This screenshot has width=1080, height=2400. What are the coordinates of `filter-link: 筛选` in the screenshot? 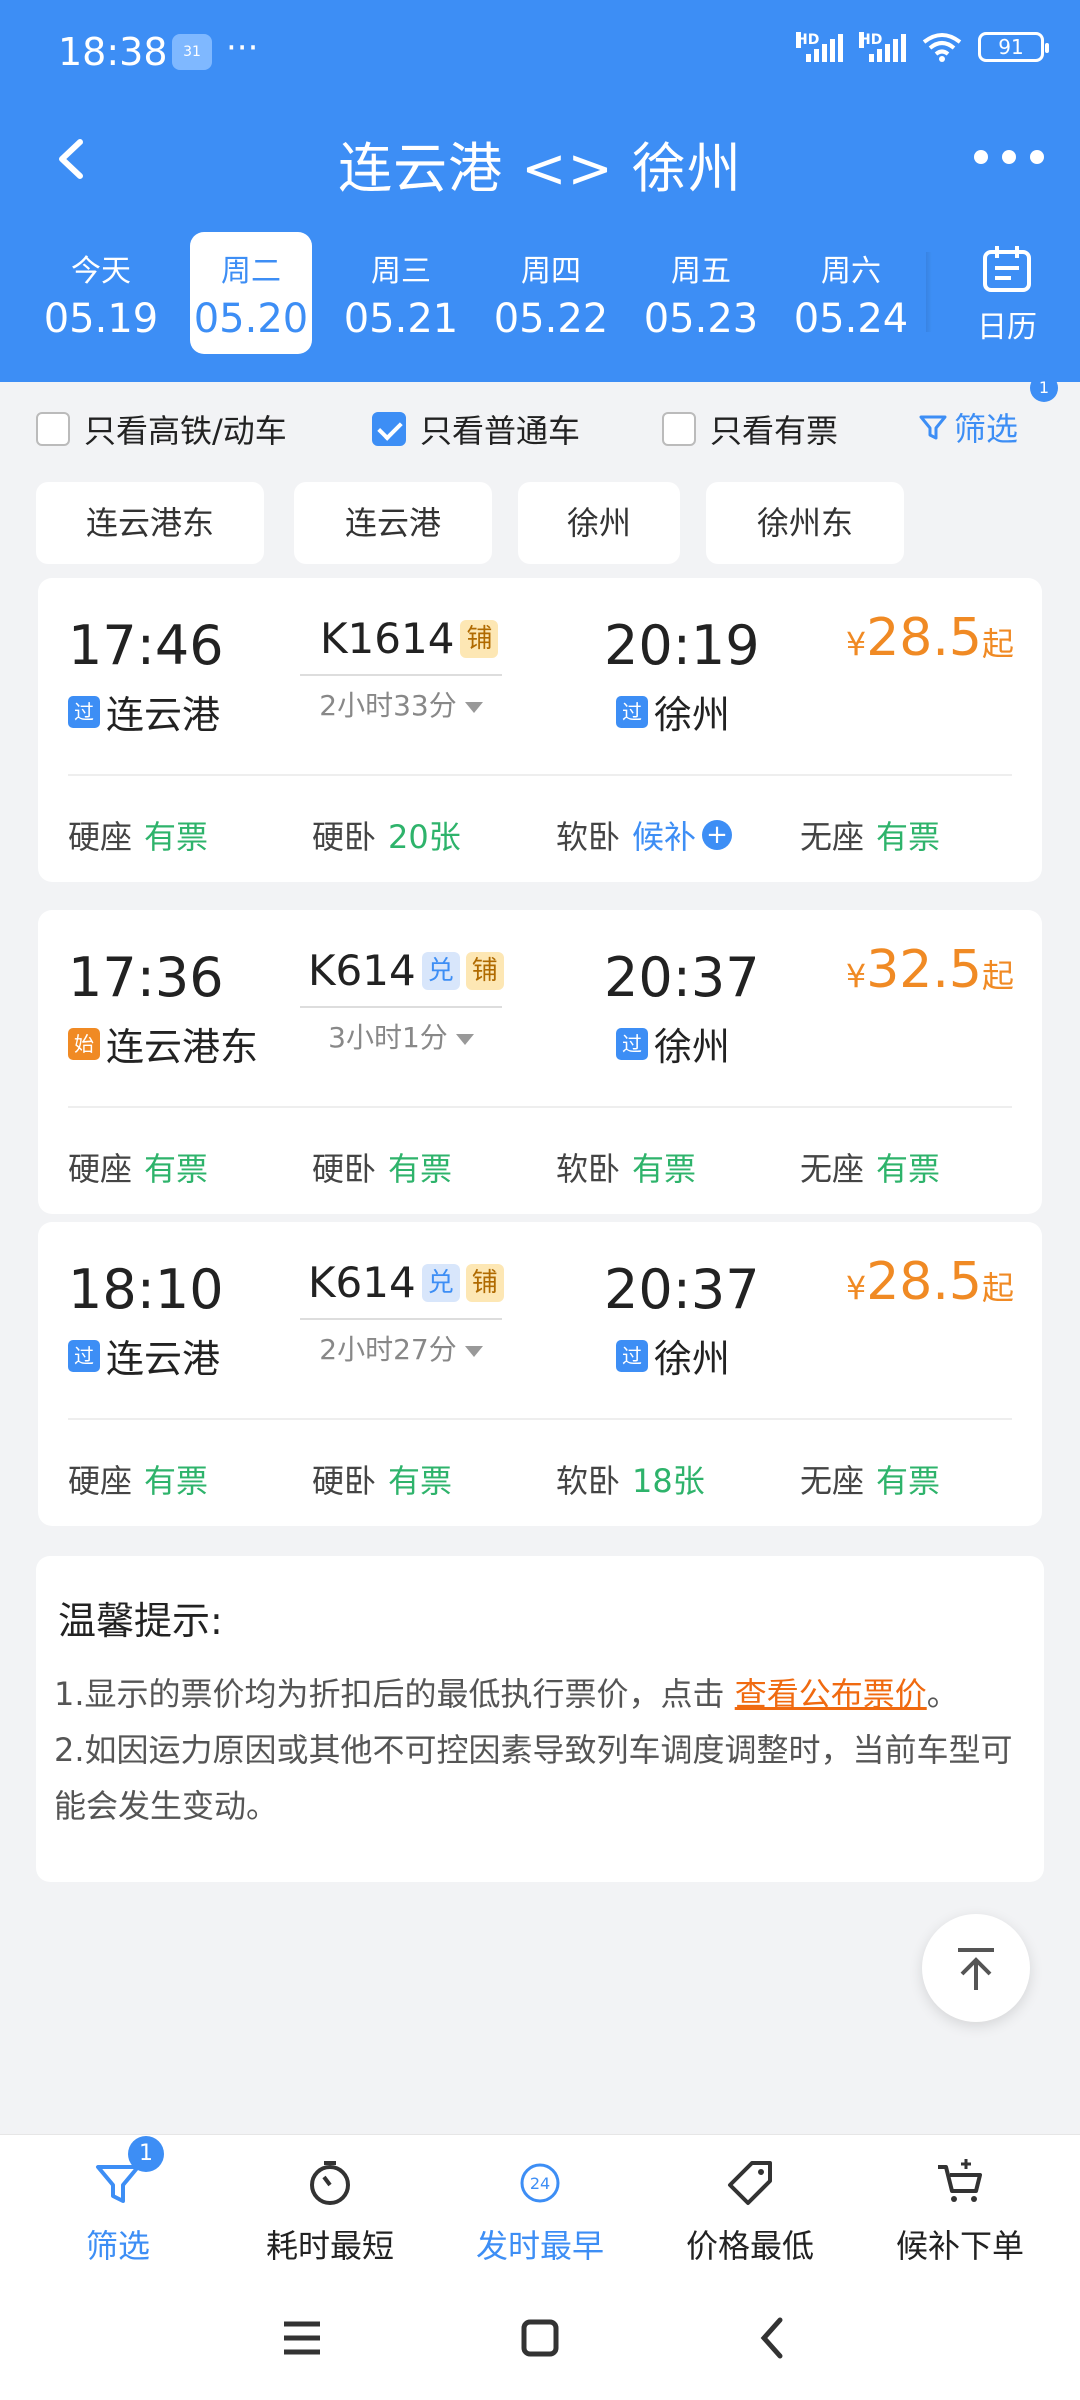 It's located at (968, 427).